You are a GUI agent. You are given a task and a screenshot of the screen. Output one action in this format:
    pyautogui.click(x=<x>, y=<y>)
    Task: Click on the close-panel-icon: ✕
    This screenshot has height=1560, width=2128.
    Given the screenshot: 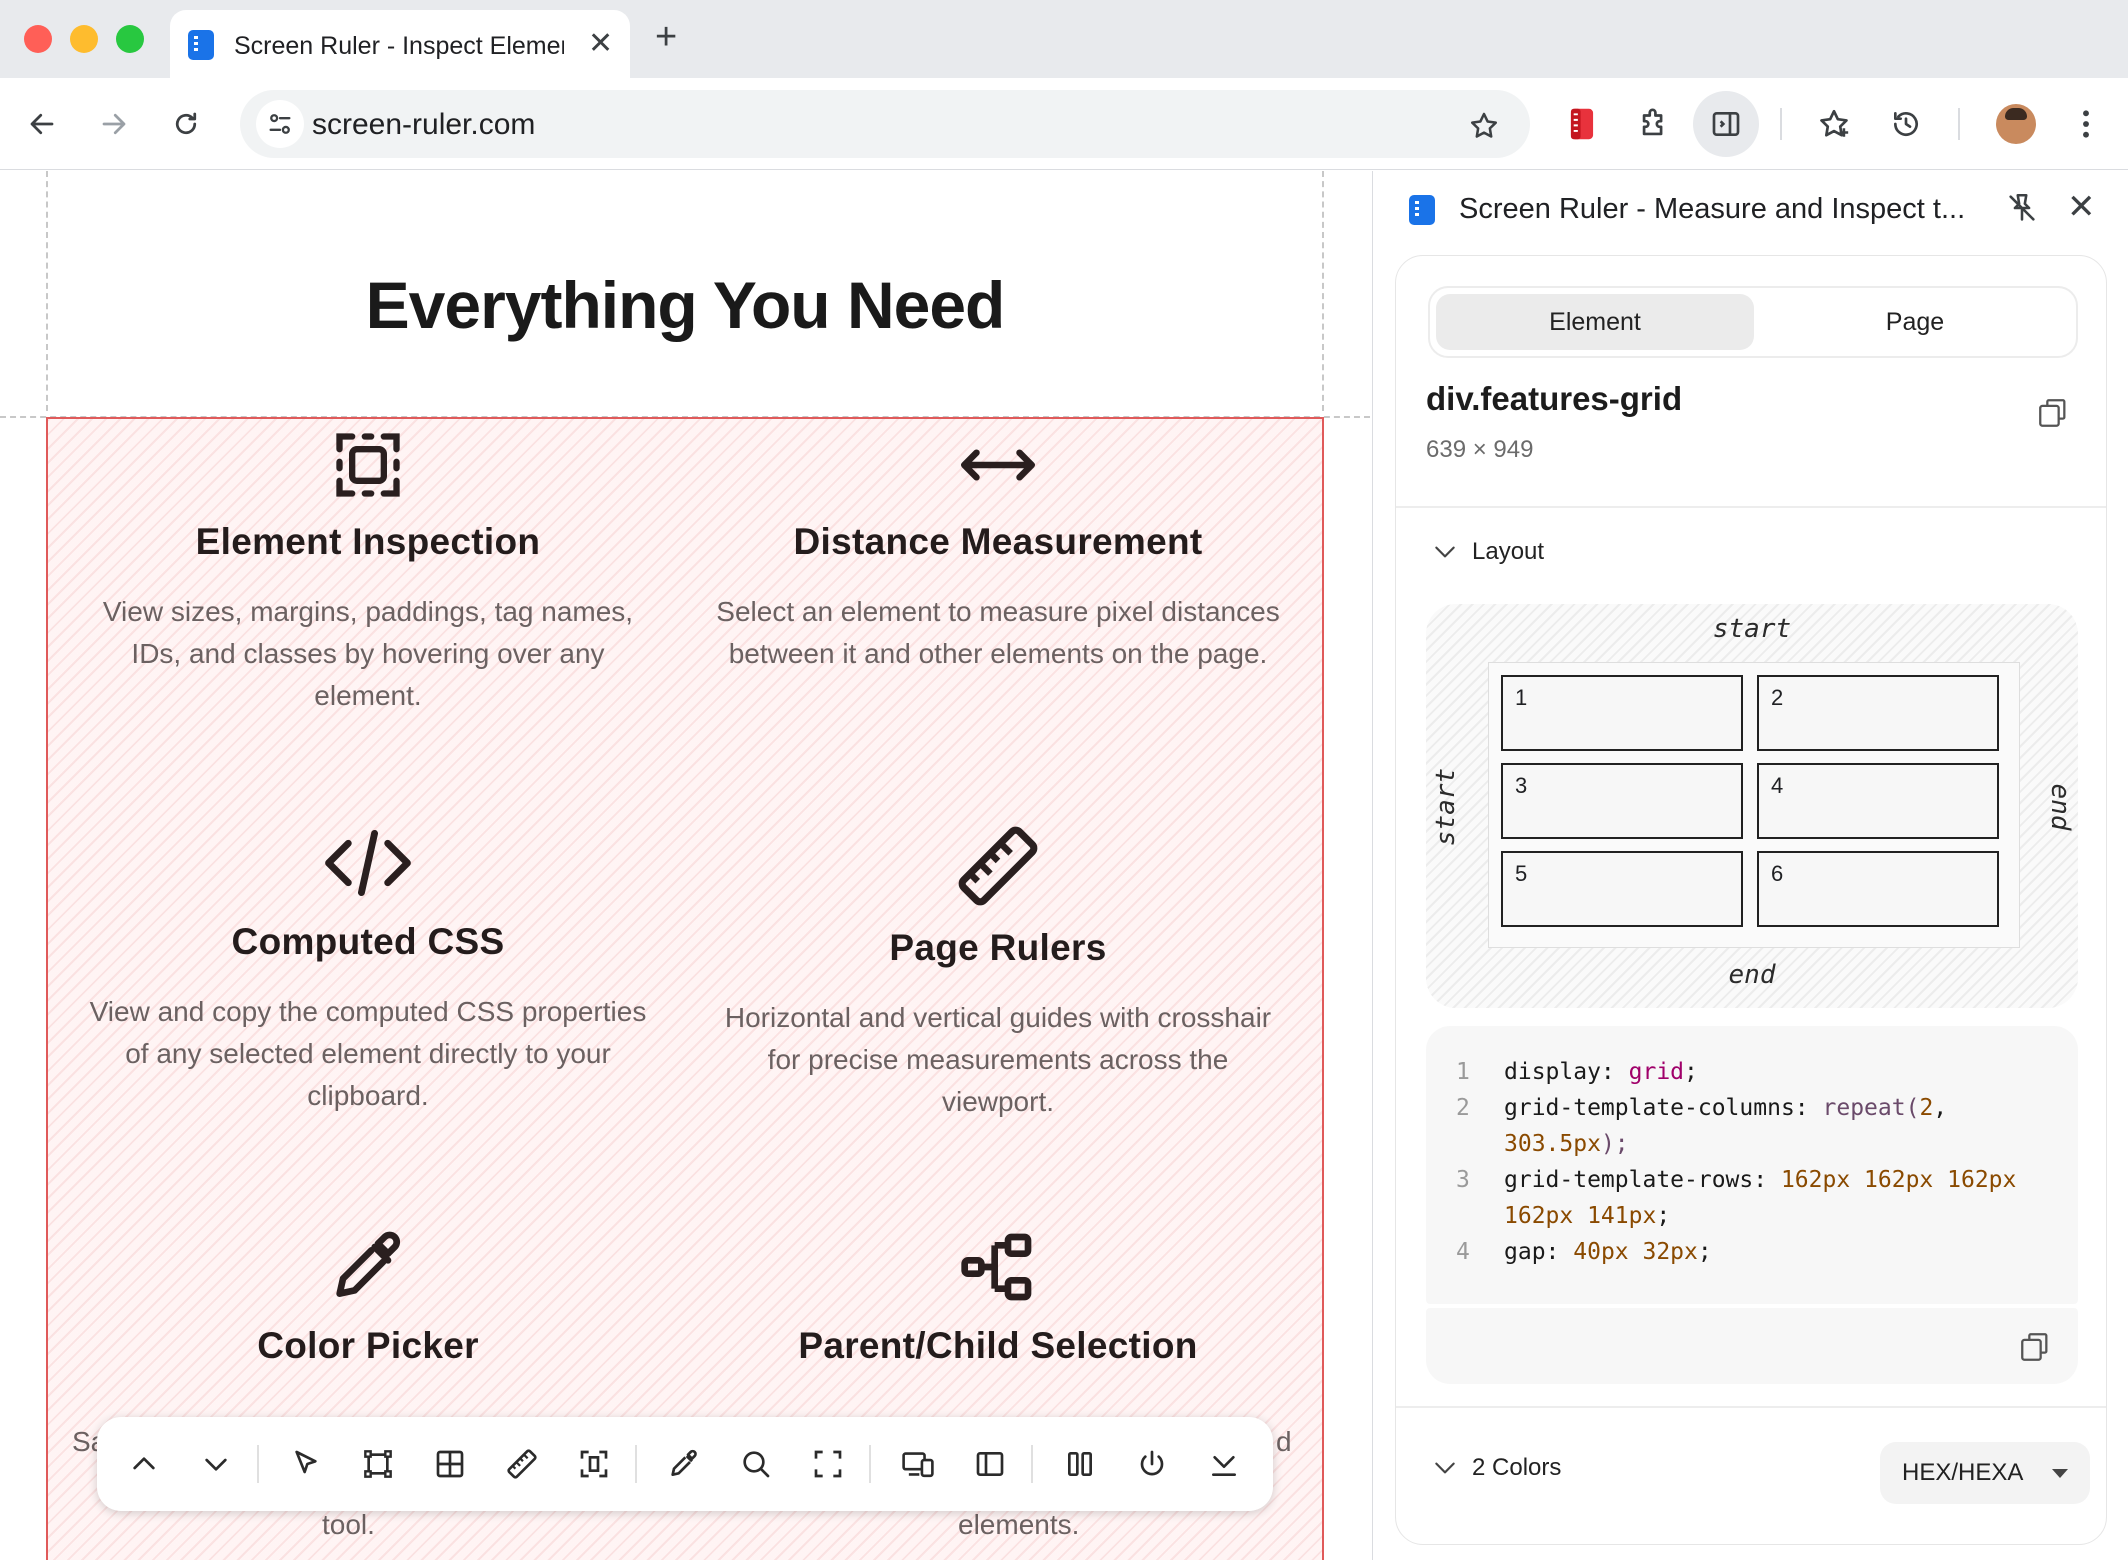 What is the action you would take?
    pyautogui.click(x=2081, y=207)
    